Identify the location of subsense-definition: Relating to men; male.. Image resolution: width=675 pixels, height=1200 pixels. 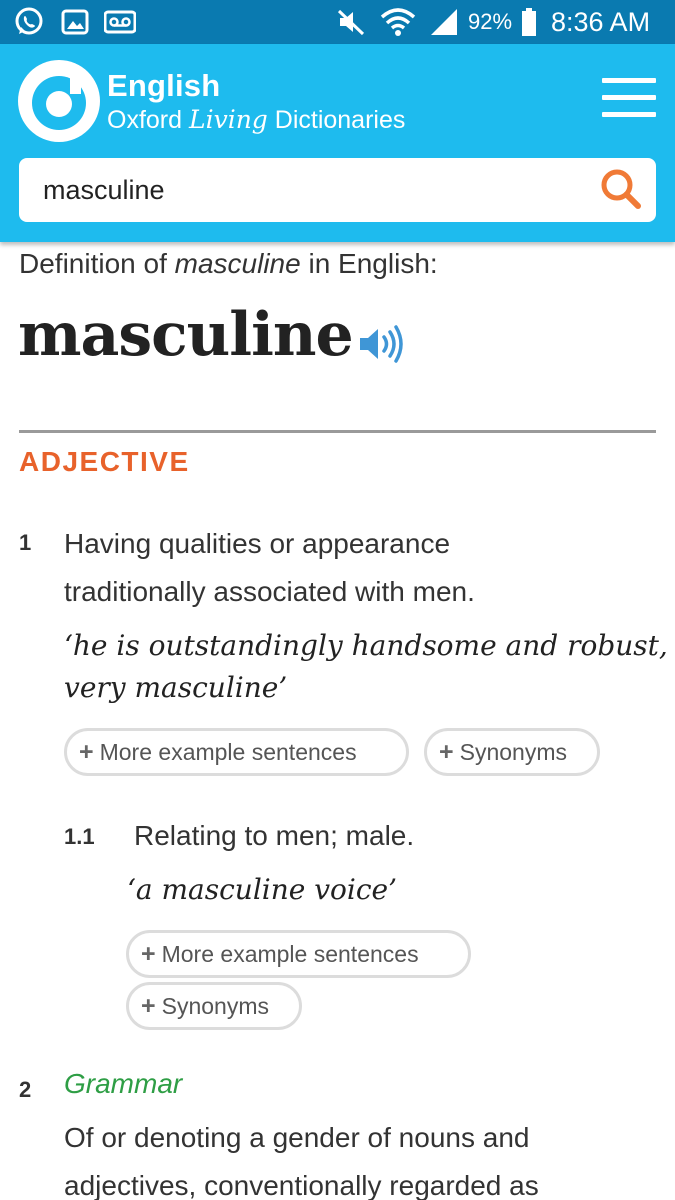
(274, 835).